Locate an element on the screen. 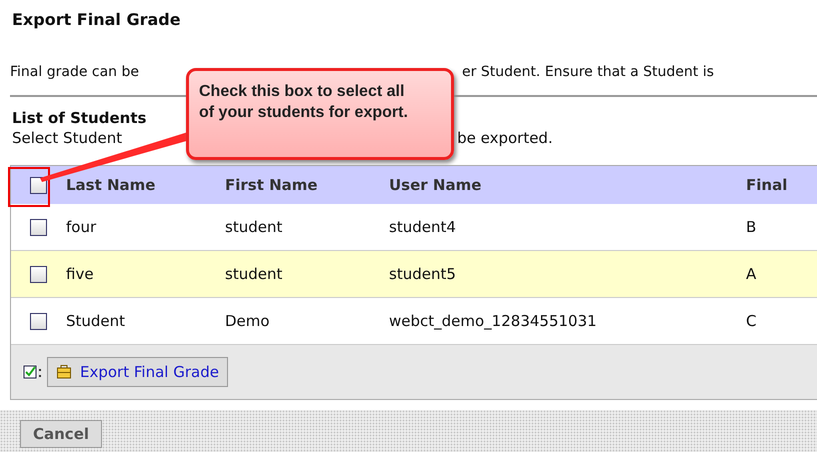  column-header: Last Name is located at coordinates (145, 185).